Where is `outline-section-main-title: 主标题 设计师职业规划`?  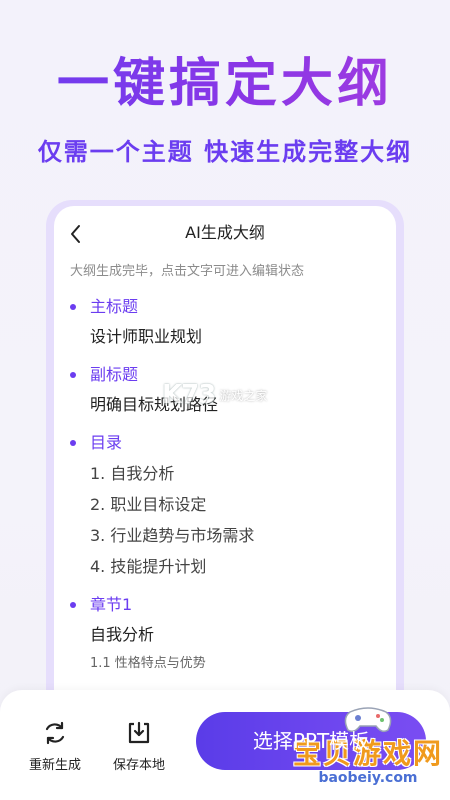
outline-section-main-title: 主标题 设计师职业规划 is located at coordinates (225, 322).